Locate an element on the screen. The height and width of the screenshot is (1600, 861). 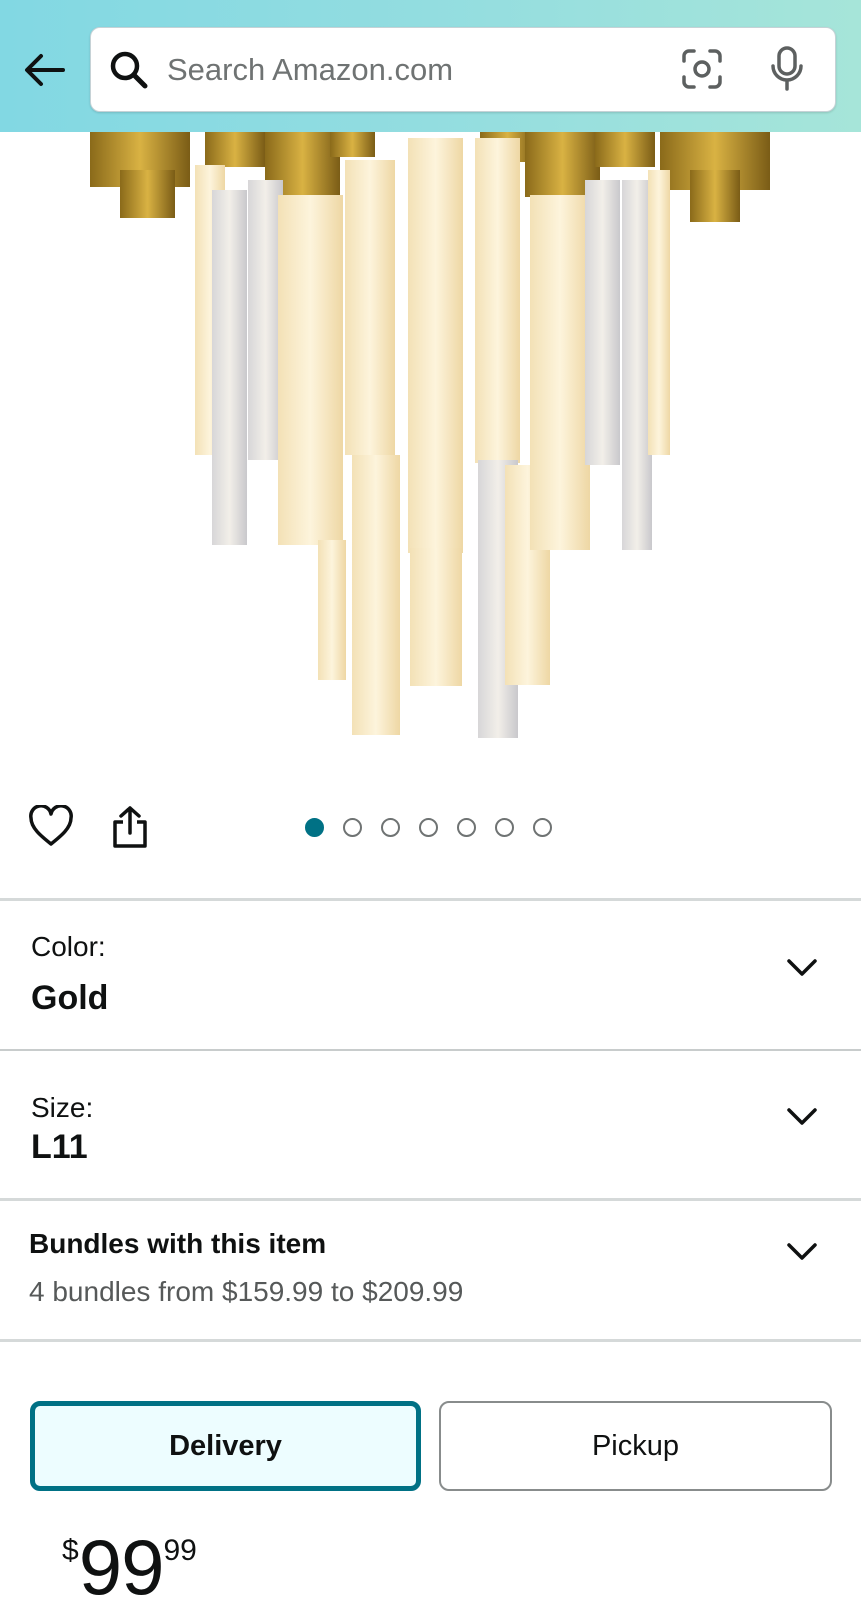
arrow-left-icon is located at coordinates (45, 70).